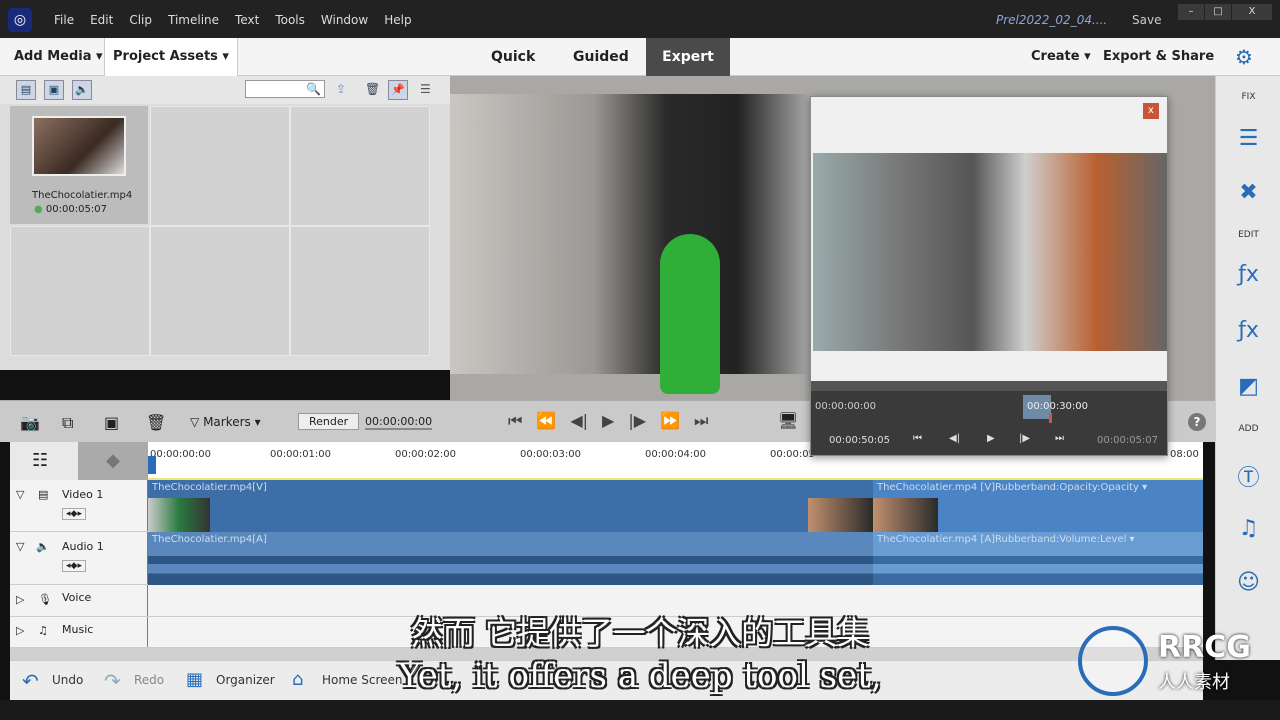 The height and width of the screenshot is (720, 1280). What do you see at coordinates (79, 558) in the screenshot?
I see `track-header: ▽ 🔈 Audio 1 ◂◆▸` at bounding box center [79, 558].